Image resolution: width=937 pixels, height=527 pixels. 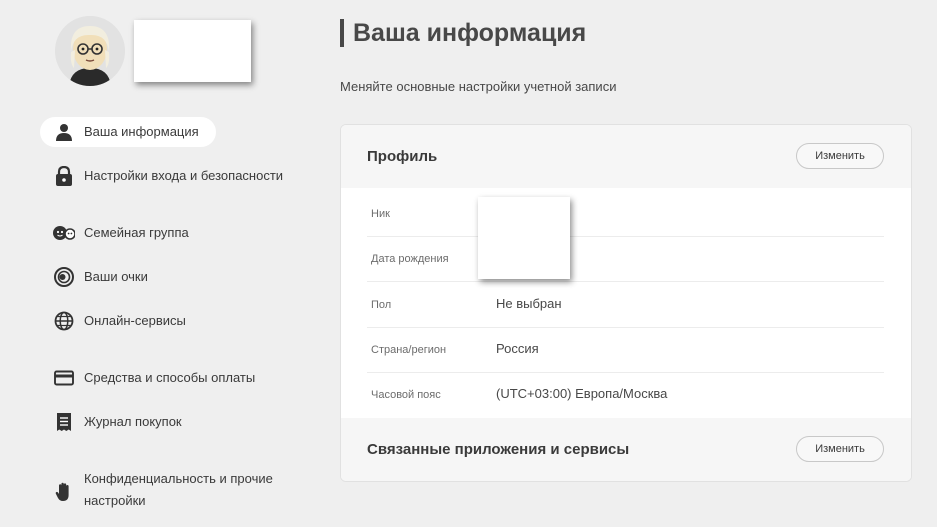 I want to click on lock-icon, so click(x=64, y=176).